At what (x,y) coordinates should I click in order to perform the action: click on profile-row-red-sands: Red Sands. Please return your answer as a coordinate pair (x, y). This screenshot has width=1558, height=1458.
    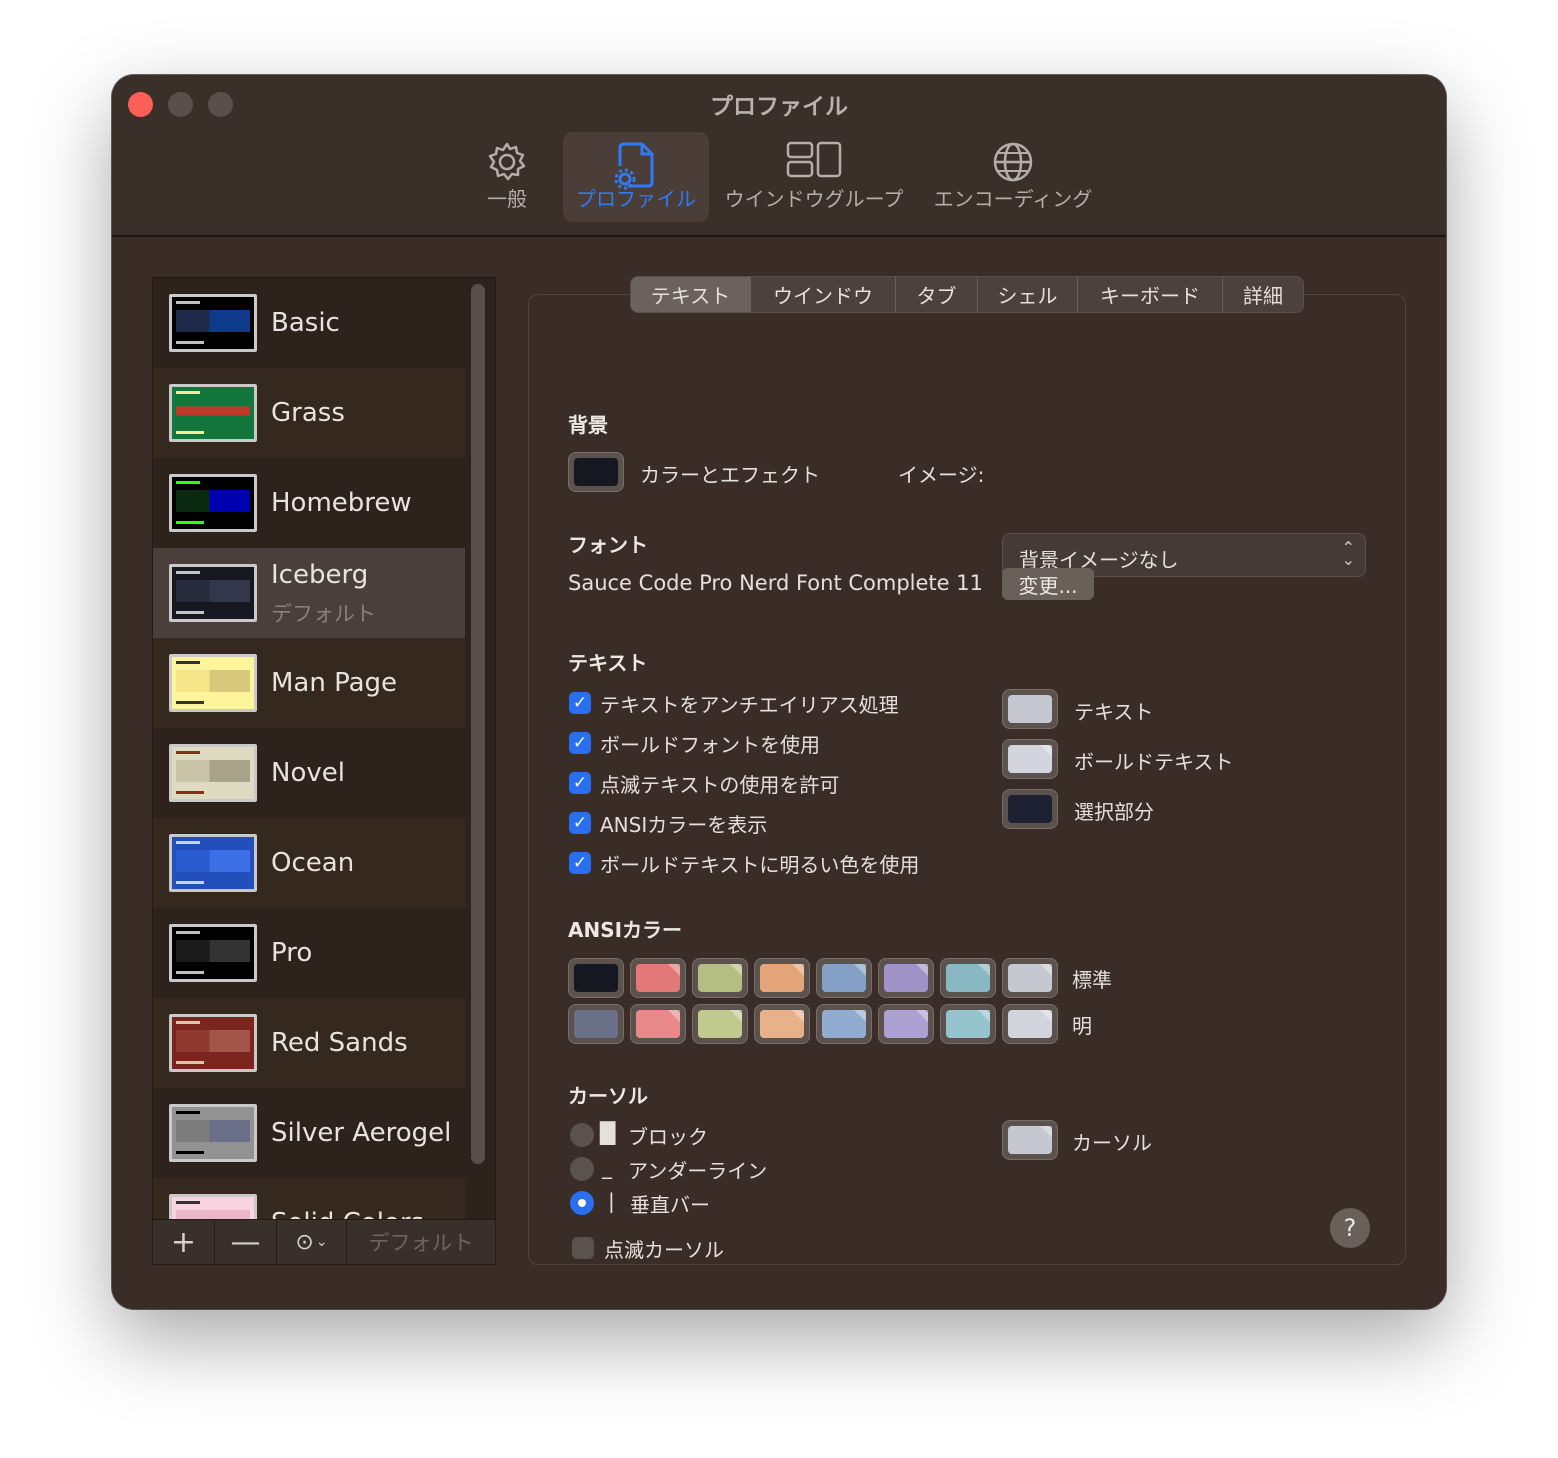
    Looking at the image, I should click on (309, 1043).